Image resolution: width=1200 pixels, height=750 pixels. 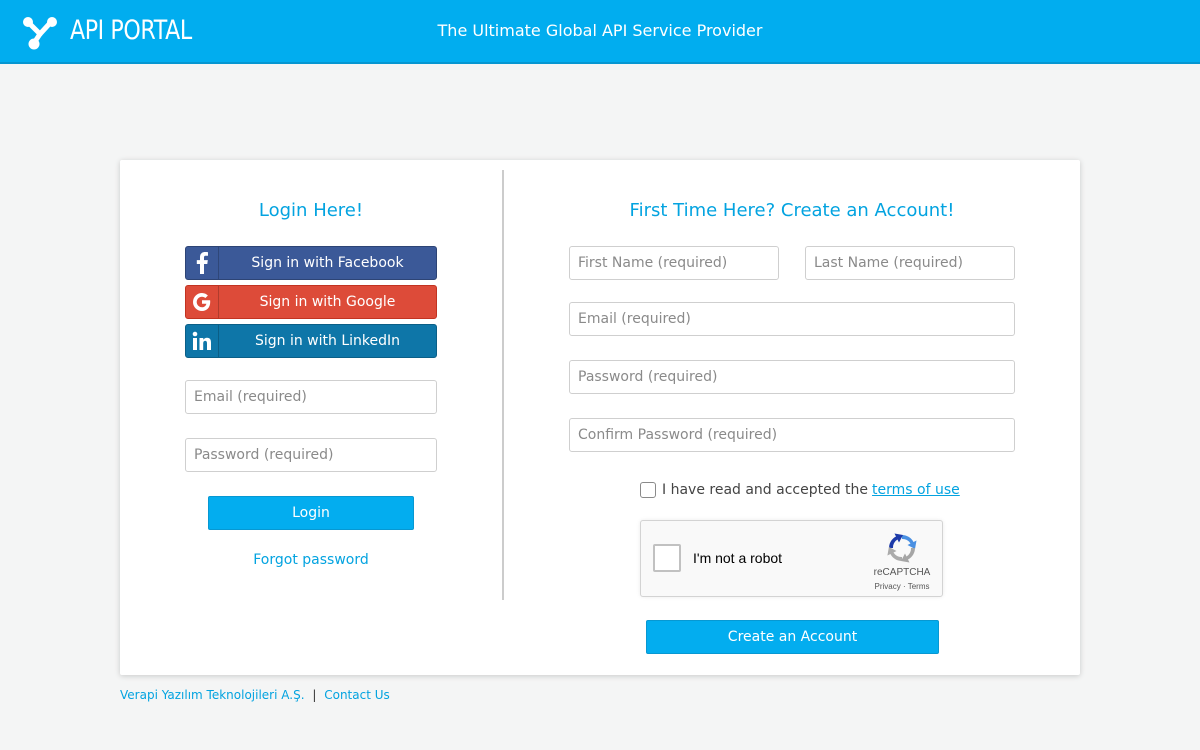 I want to click on recaptcha-icon, so click(x=902, y=548).